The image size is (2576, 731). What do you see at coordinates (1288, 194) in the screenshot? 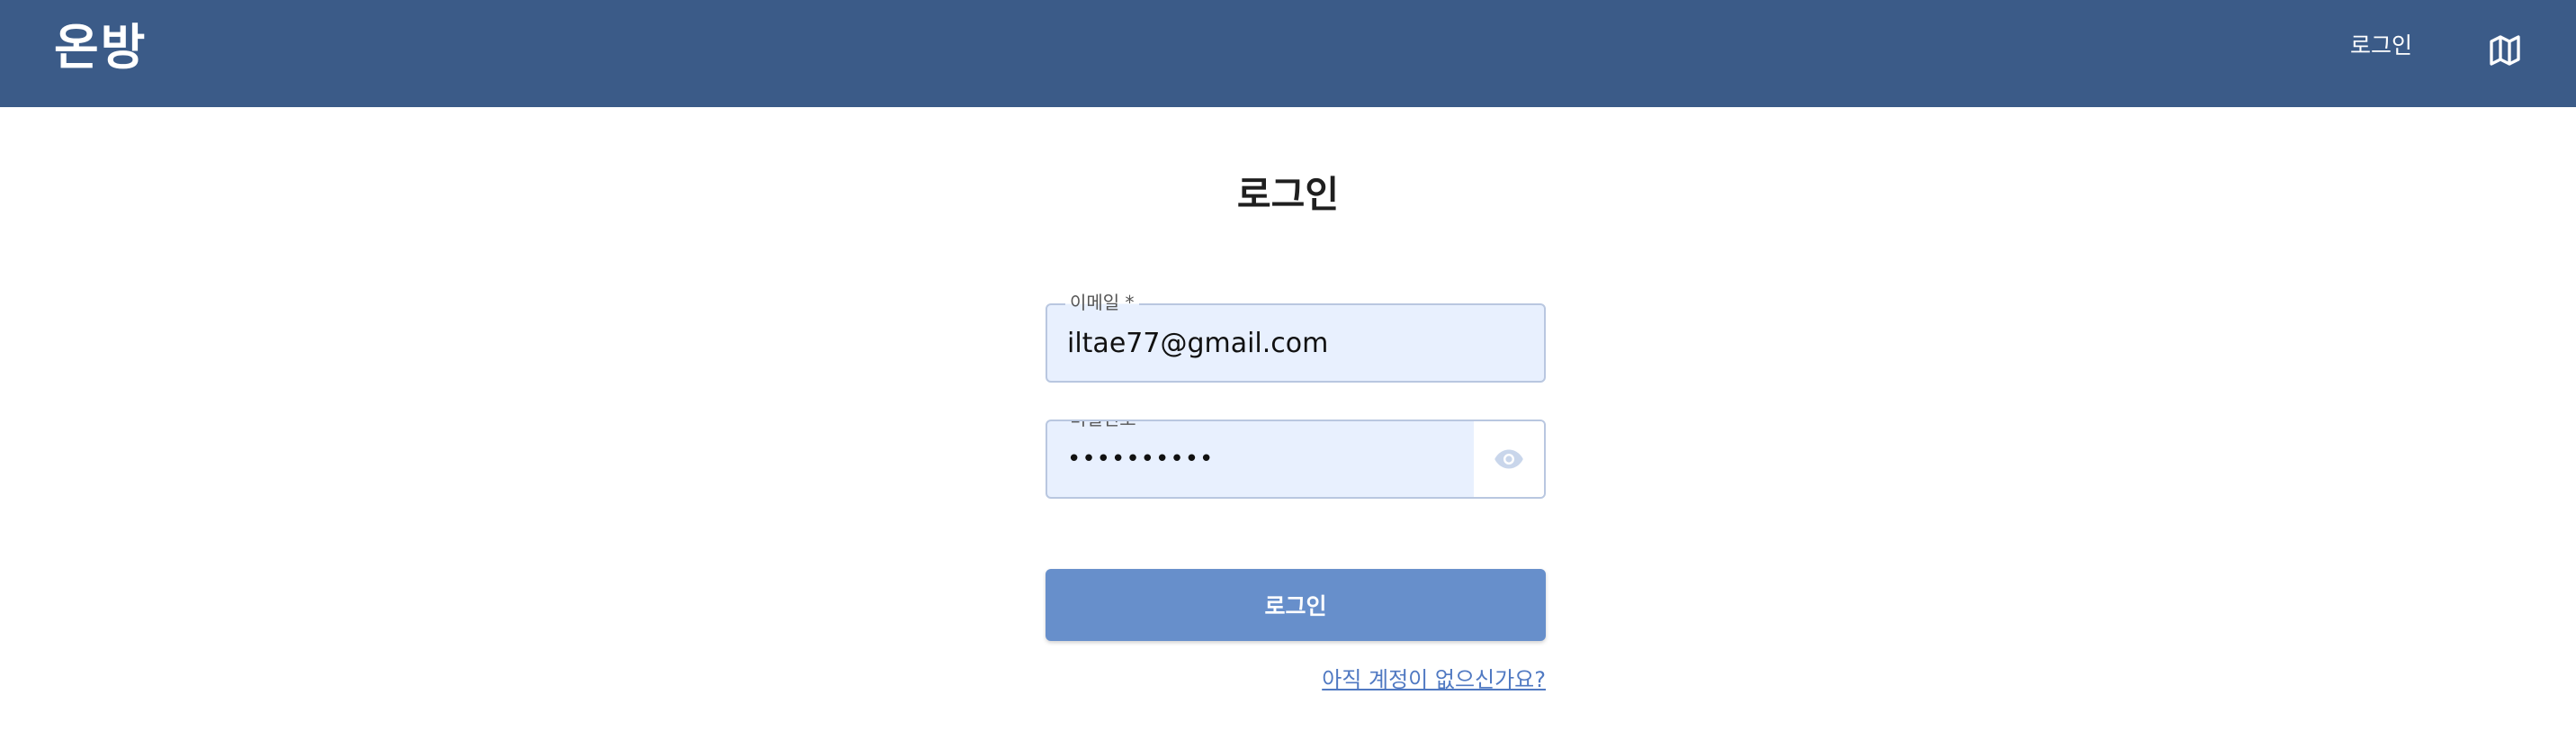
I see `page-title: 로그인` at bounding box center [1288, 194].